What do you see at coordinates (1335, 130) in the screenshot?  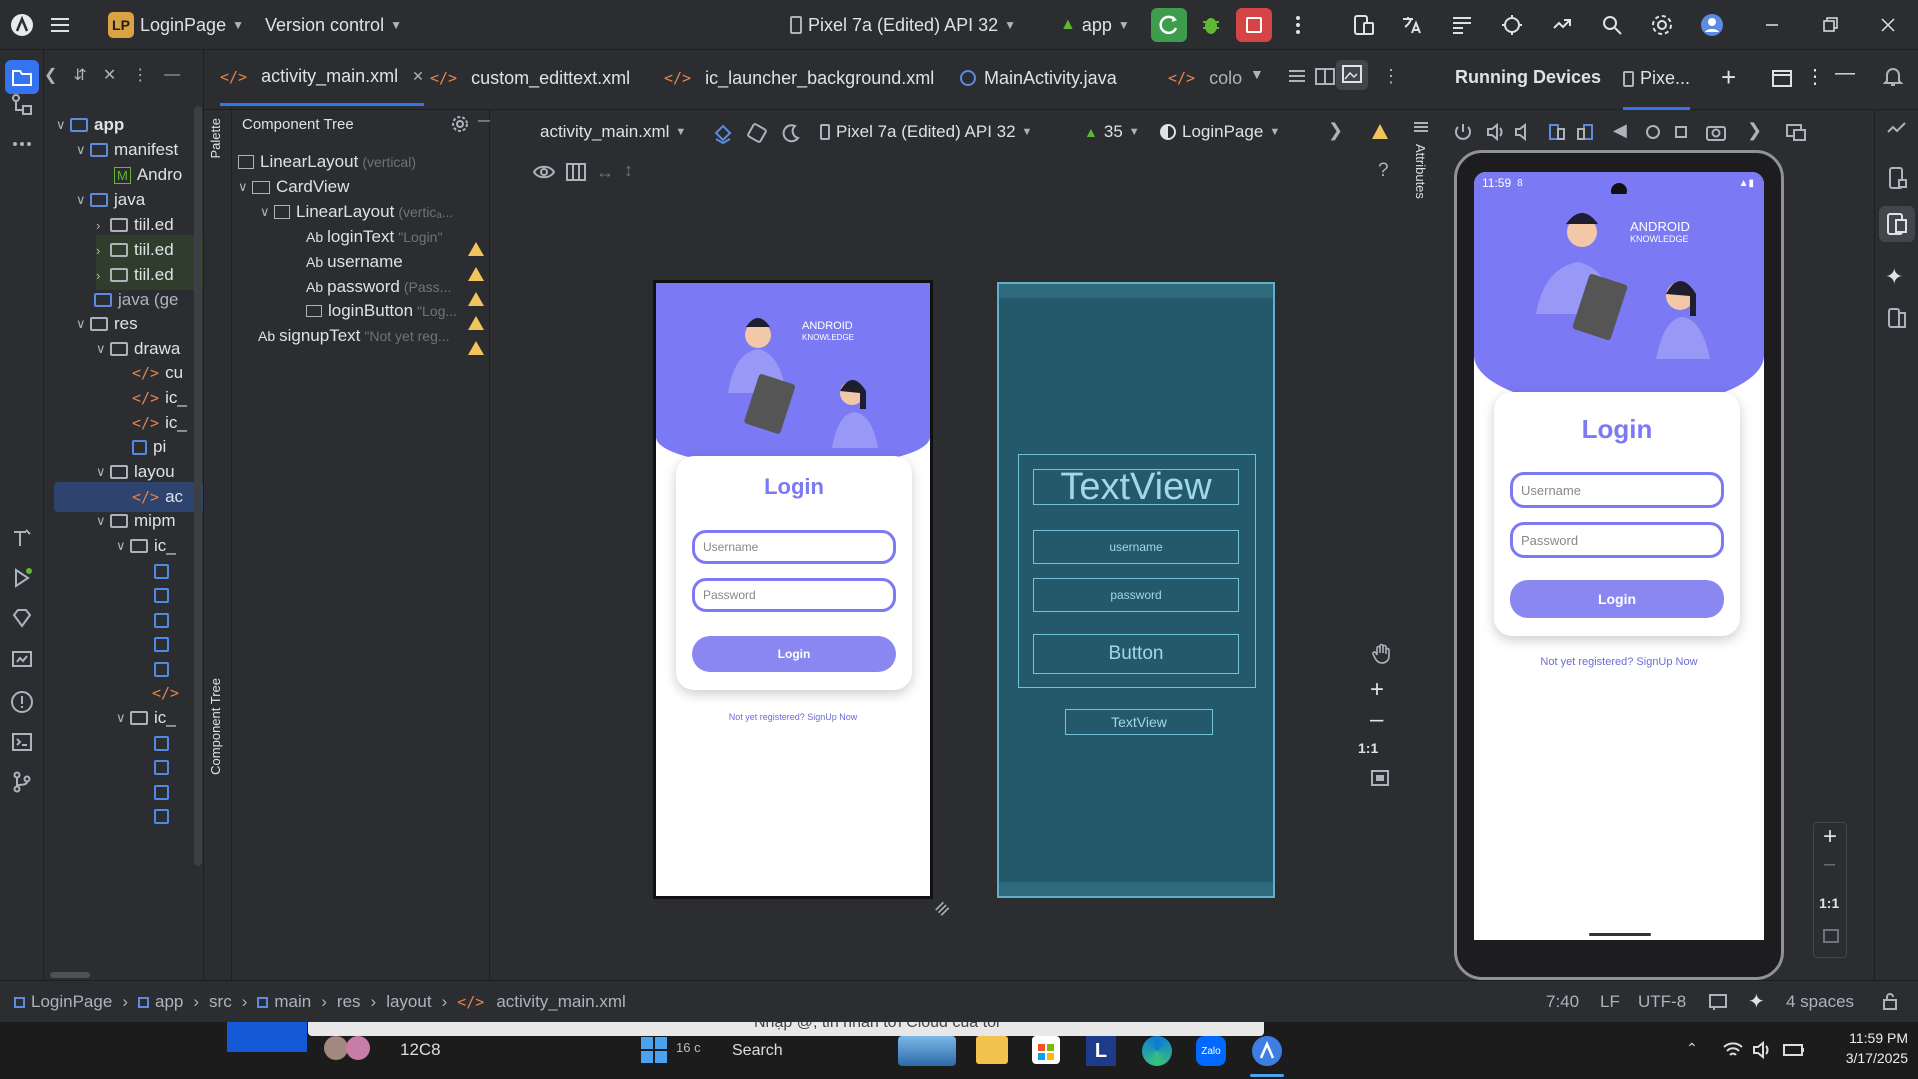 I see `chevron-right-icon: ❯` at bounding box center [1335, 130].